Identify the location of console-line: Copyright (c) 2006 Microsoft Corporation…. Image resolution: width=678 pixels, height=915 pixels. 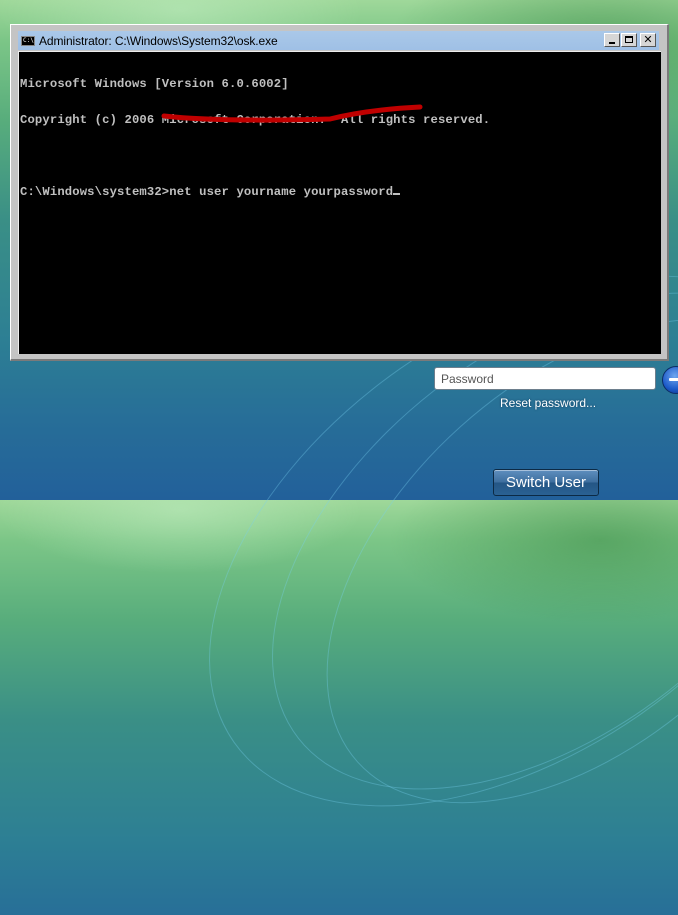
(255, 120).